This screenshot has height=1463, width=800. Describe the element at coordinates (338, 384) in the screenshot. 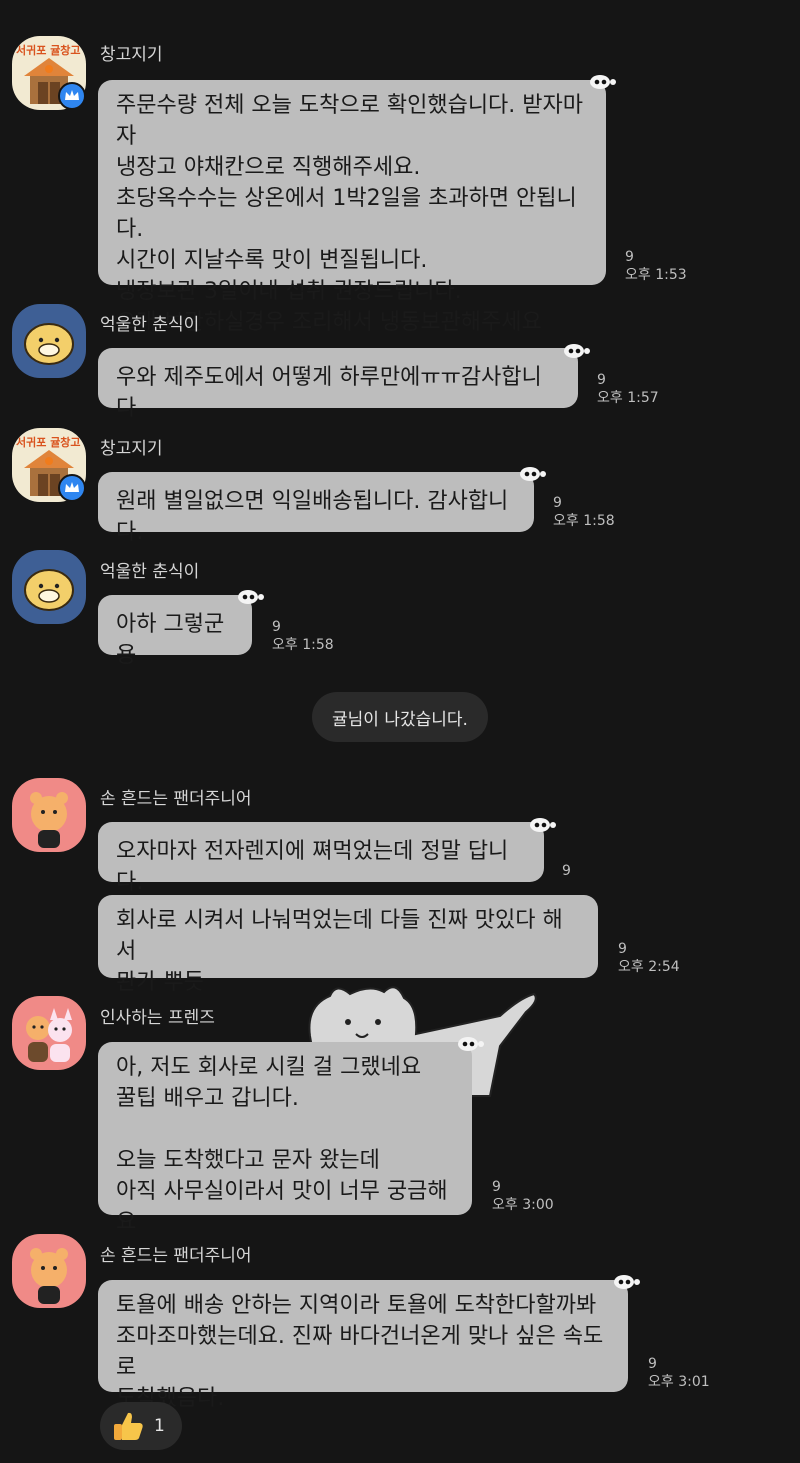

I see `message-bubble: 우와 제주도에서 어떻게 하루만에ㅠㅠ감사합니다` at that location.